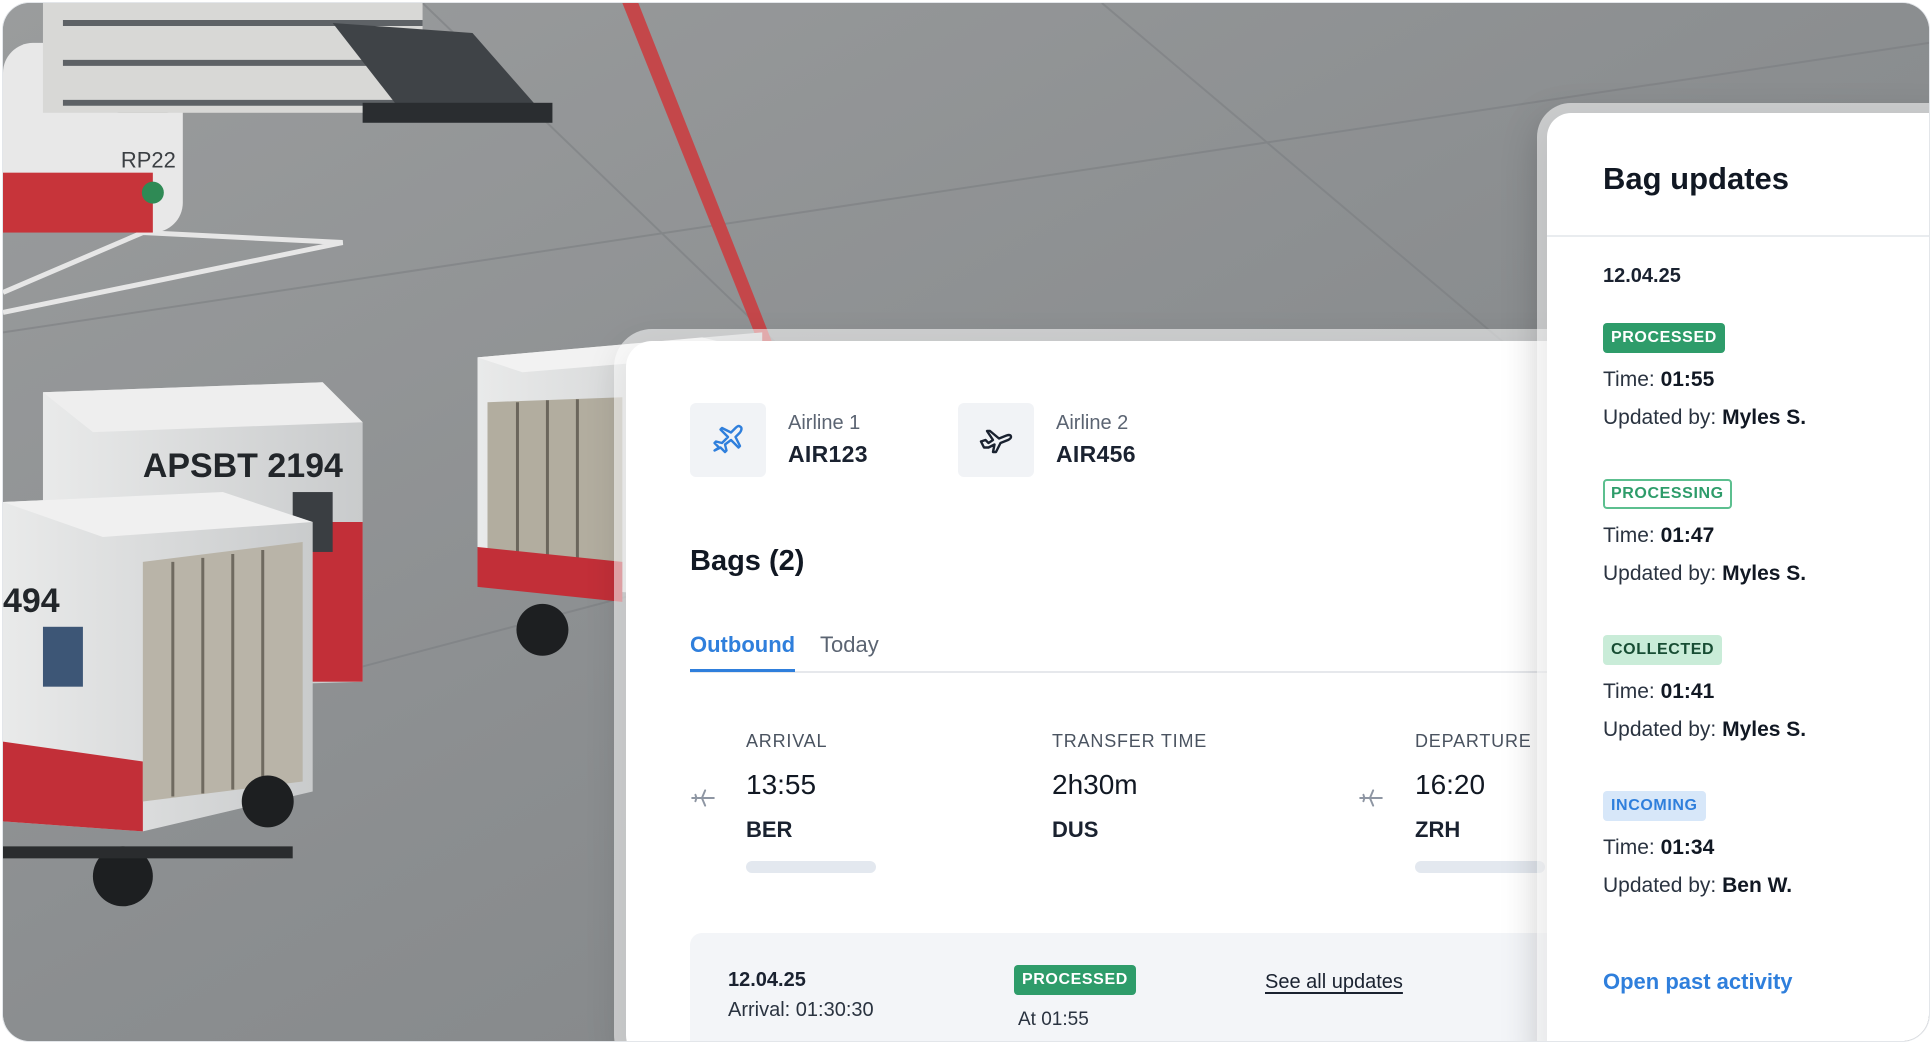 This screenshot has height=1044, width=1932. Describe the element at coordinates (1371, 798) in the screenshot. I see `departure-plane-icon` at that location.